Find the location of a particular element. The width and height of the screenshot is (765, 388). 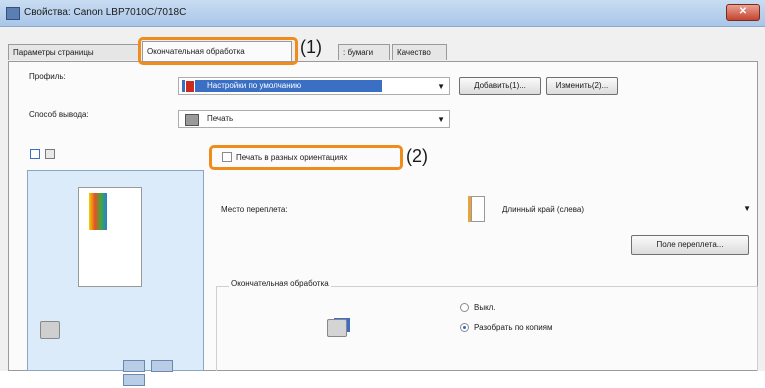

page-preview is located at coordinates (110, 237).